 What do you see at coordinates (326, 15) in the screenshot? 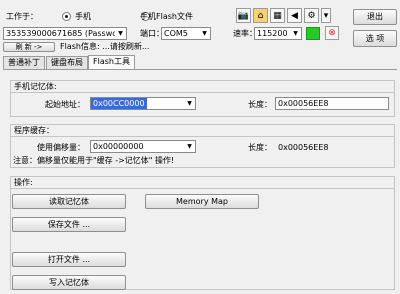
I see `dropdown-icon: ▾` at bounding box center [326, 15].